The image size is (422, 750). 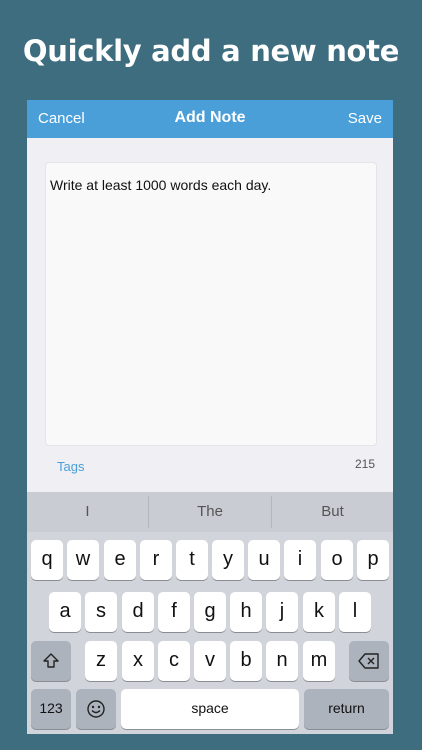 I want to click on key-g: g, so click(x=210, y=612).